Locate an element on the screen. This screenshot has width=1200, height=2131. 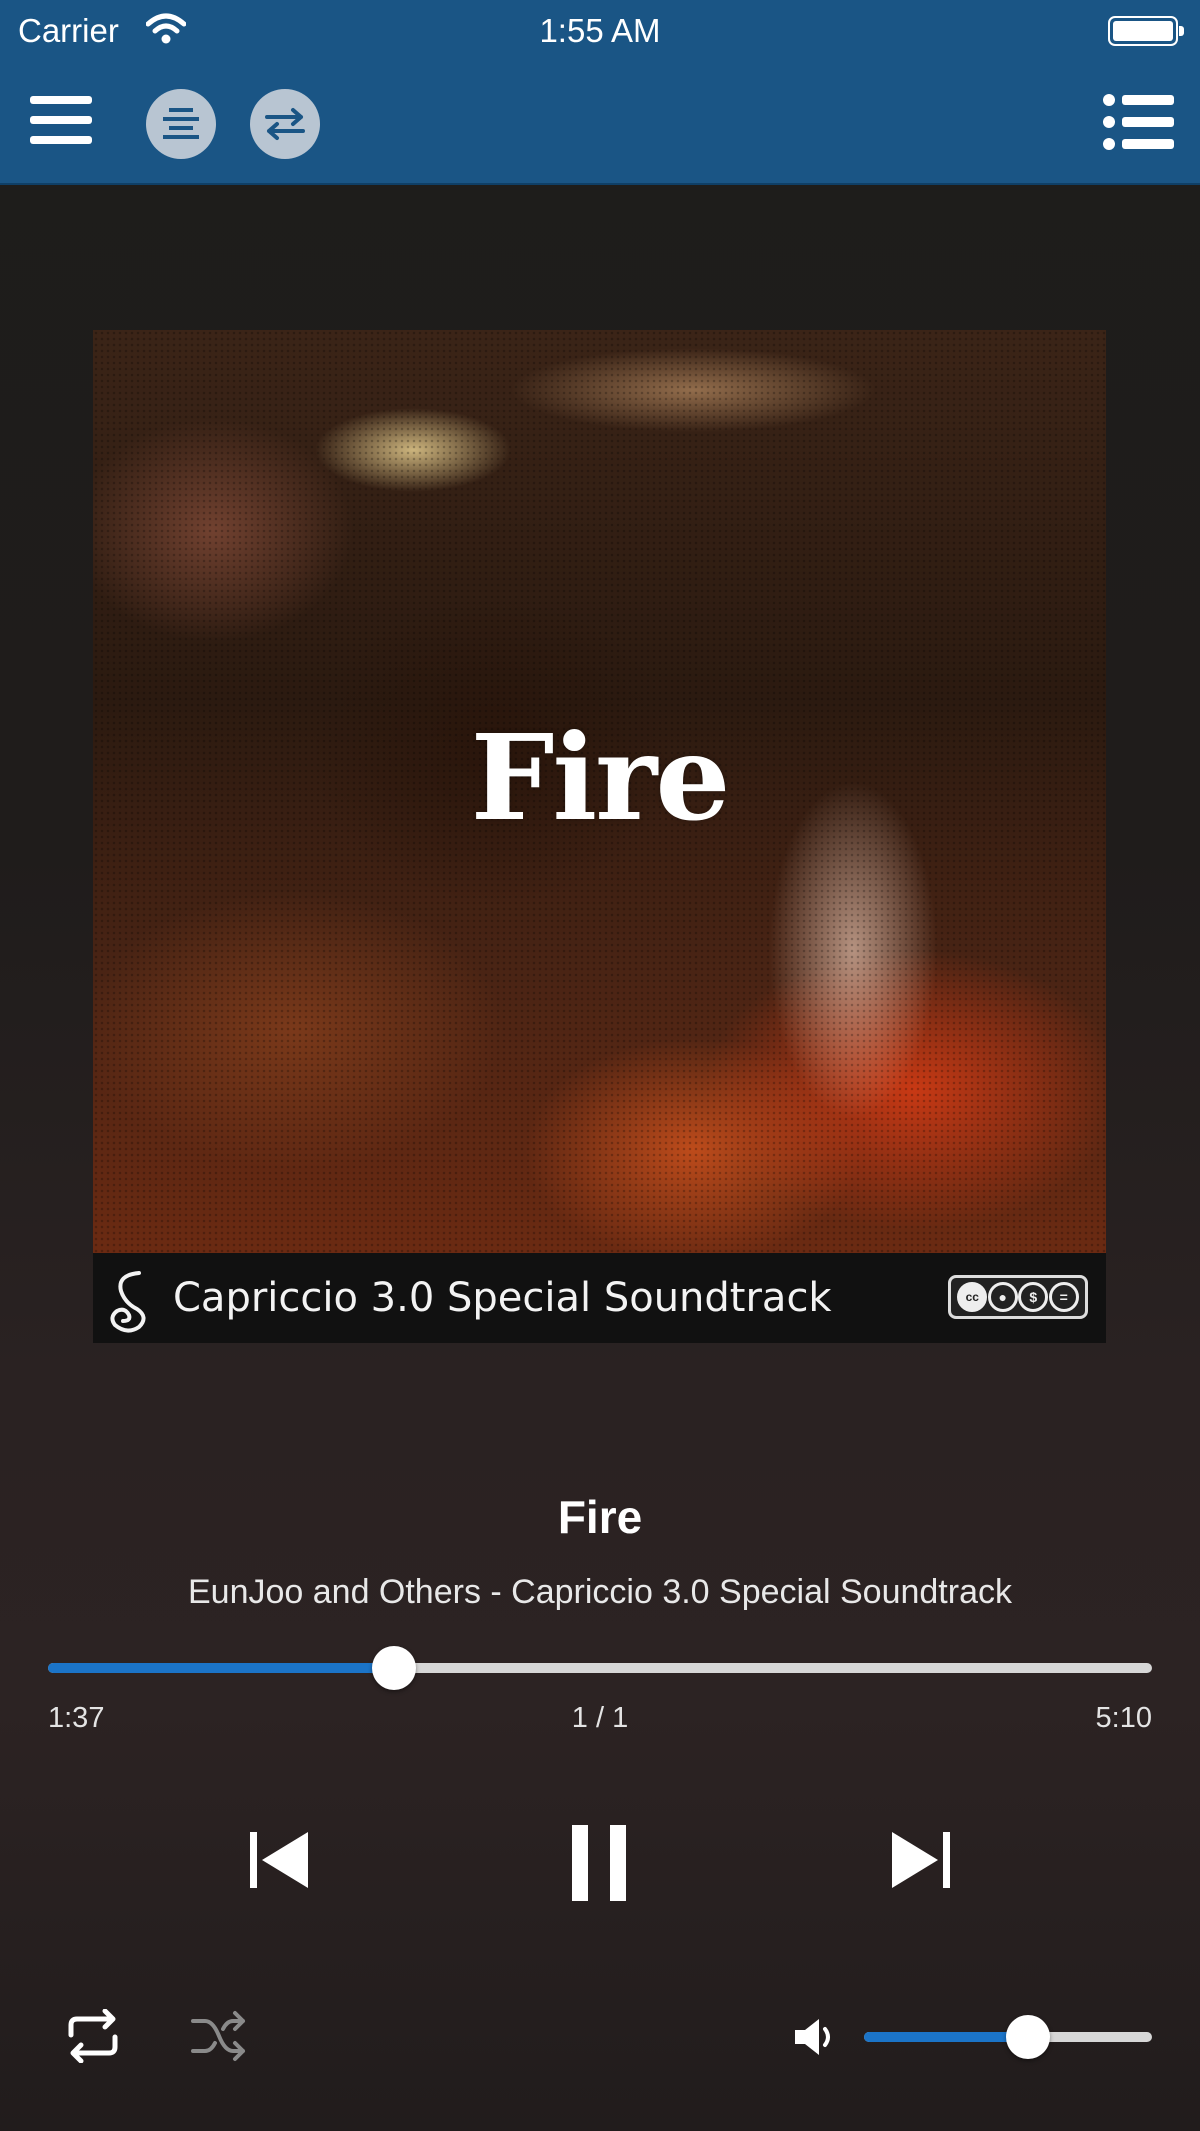
cc-icon: cc is located at coordinates (972, 1297).